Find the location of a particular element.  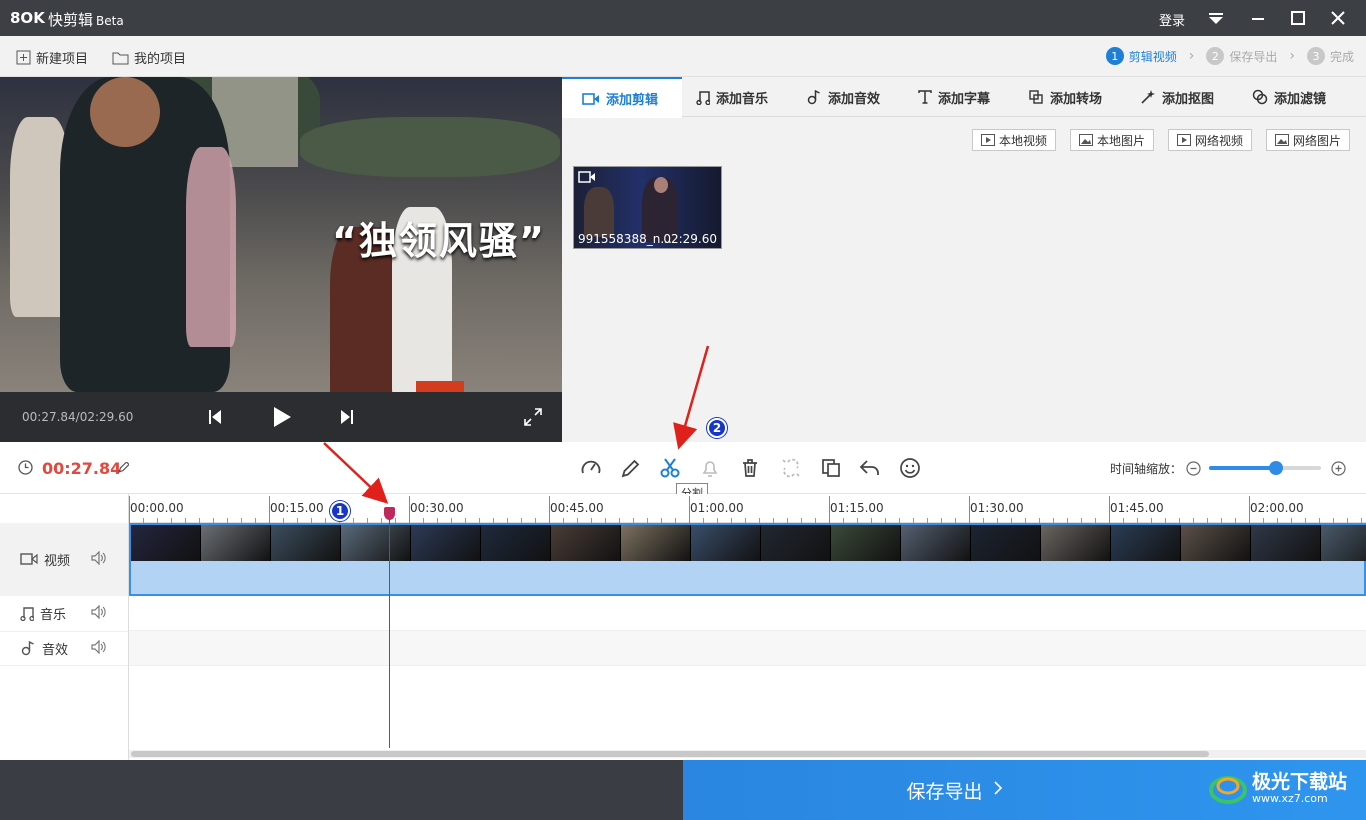

clip-duration: 02:29.60 is located at coordinates (690, 239).